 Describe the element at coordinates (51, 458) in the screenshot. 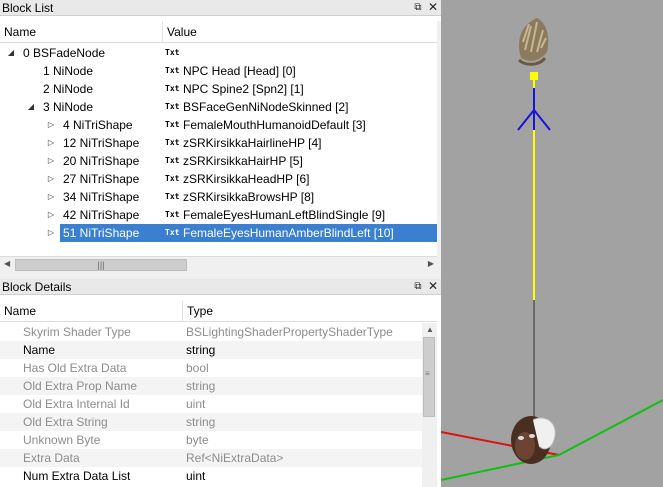

I see `detail-name: Extra Data` at that location.